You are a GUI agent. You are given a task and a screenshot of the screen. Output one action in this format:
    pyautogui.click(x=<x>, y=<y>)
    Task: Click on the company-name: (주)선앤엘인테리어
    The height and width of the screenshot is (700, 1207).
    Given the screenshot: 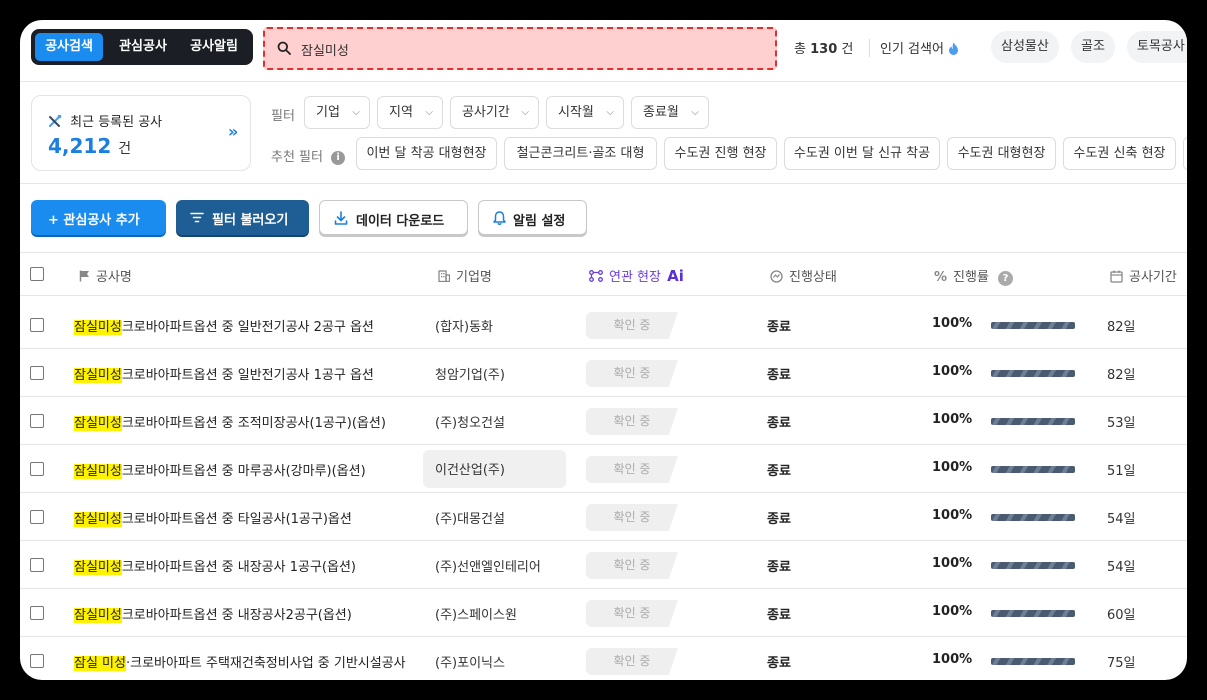 What is the action you would take?
    pyautogui.click(x=495, y=565)
    